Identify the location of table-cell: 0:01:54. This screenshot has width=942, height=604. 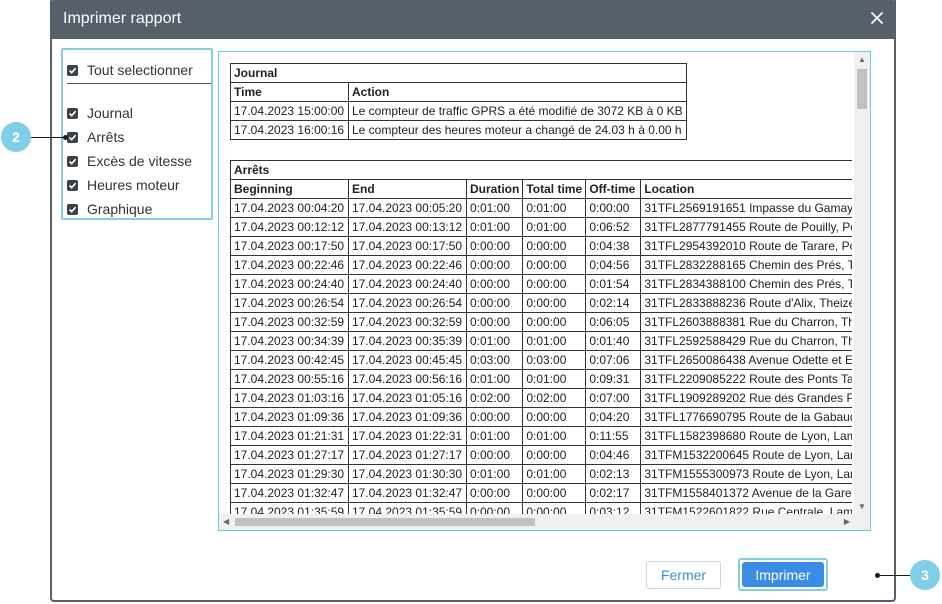
(613, 284).